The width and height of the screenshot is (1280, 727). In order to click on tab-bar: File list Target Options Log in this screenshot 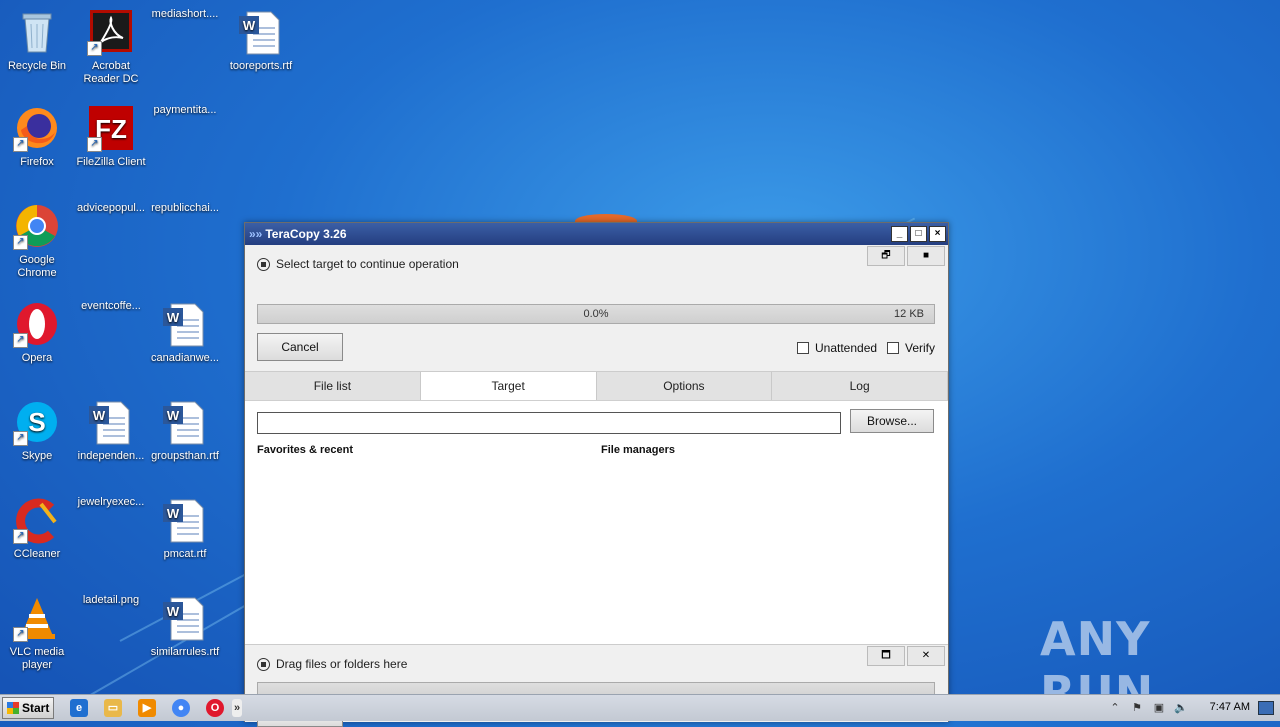, I will do `click(596, 386)`.